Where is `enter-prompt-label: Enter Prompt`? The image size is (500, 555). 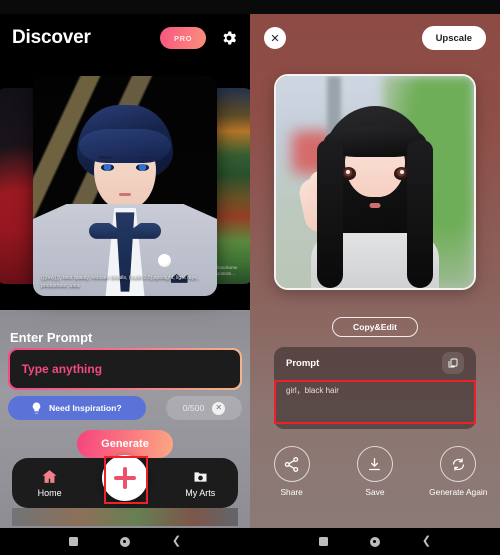 enter-prompt-label: Enter Prompt is located at coordinates (51, 337).